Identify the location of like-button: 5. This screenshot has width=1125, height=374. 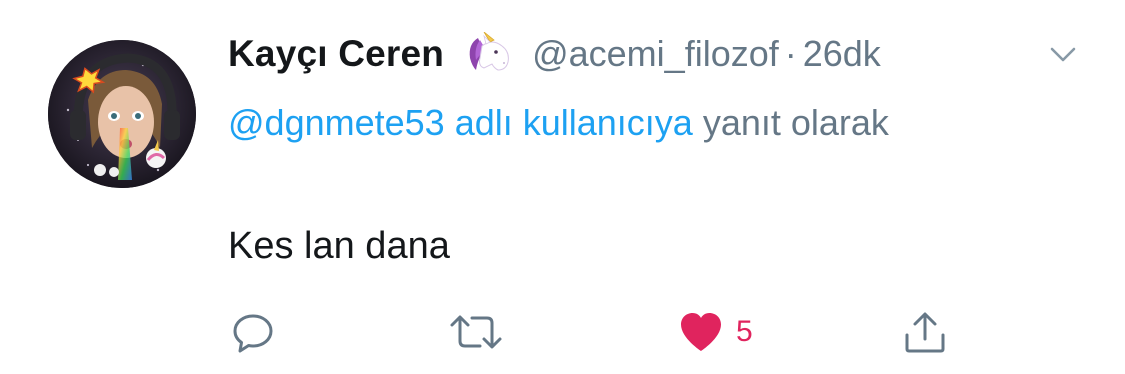
(715, 332).